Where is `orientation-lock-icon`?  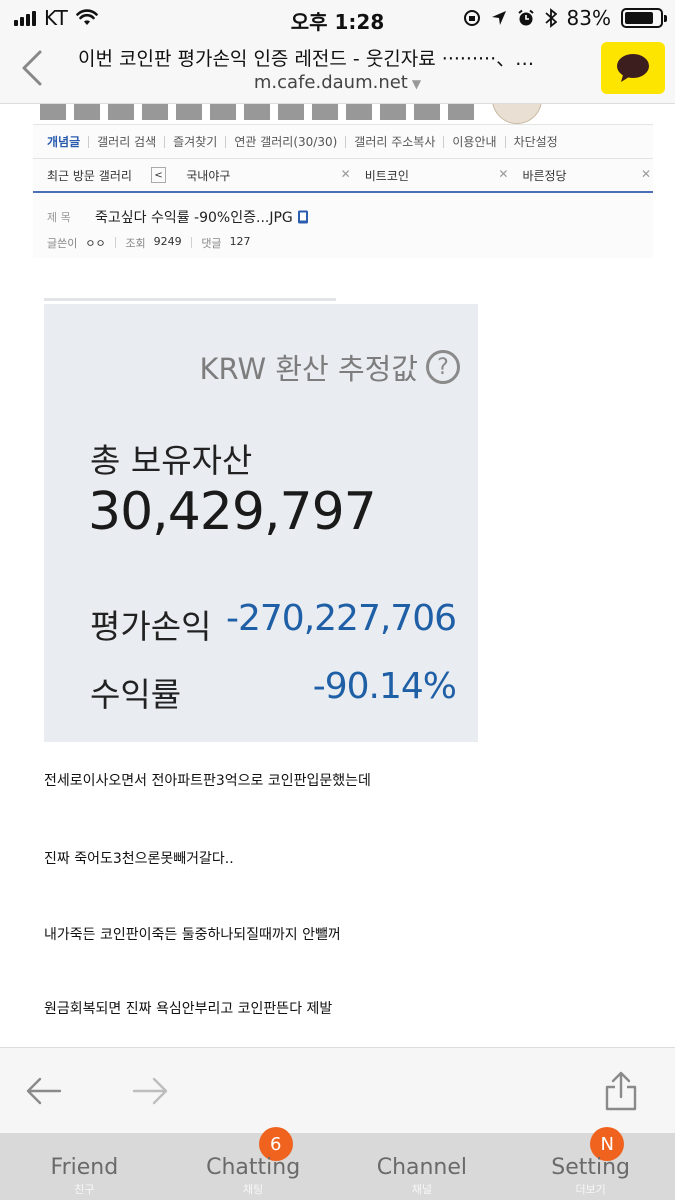
orientation-lock-icon is located at coordinates (471, 18).